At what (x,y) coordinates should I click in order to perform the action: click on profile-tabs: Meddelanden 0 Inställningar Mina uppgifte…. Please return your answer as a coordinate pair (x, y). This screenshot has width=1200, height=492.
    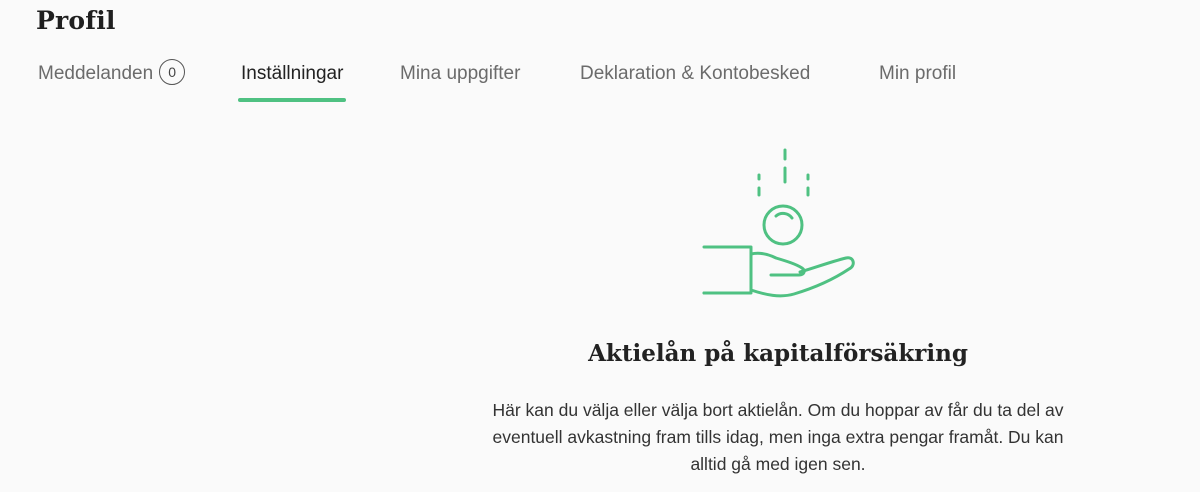
    Looking at the image, I should click on (600, 79).